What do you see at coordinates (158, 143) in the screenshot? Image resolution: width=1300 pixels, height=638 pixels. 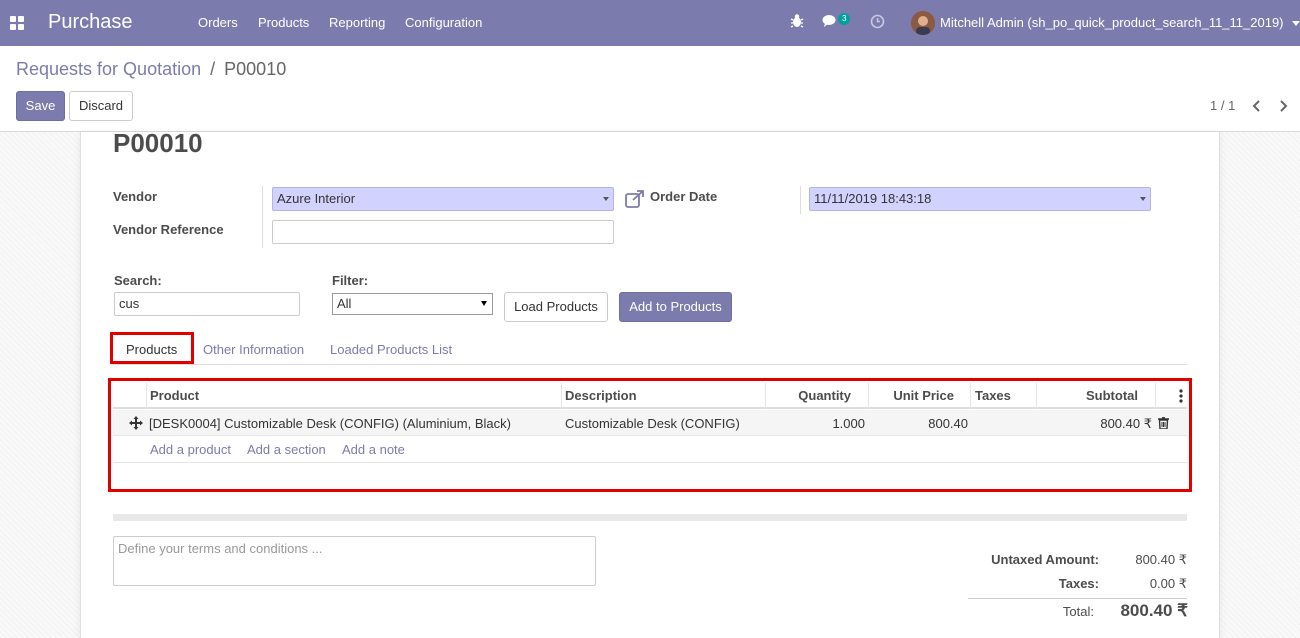 I see `order-reference-title: P00010` at bounding box center [158, 143].